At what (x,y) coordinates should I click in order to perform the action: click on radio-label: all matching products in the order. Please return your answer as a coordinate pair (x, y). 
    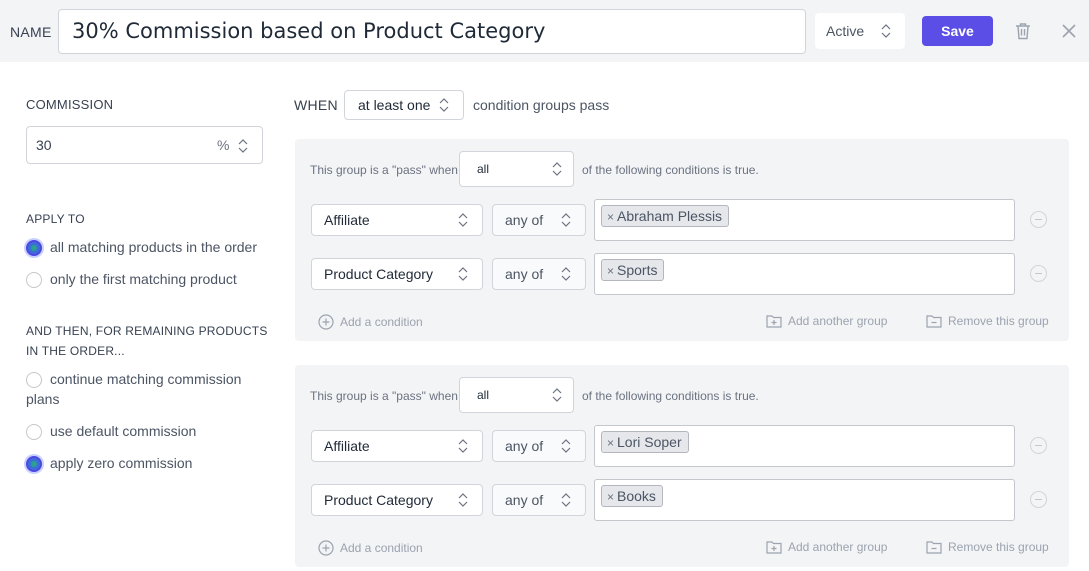
    Looking at the image, I should click on (153, 247).